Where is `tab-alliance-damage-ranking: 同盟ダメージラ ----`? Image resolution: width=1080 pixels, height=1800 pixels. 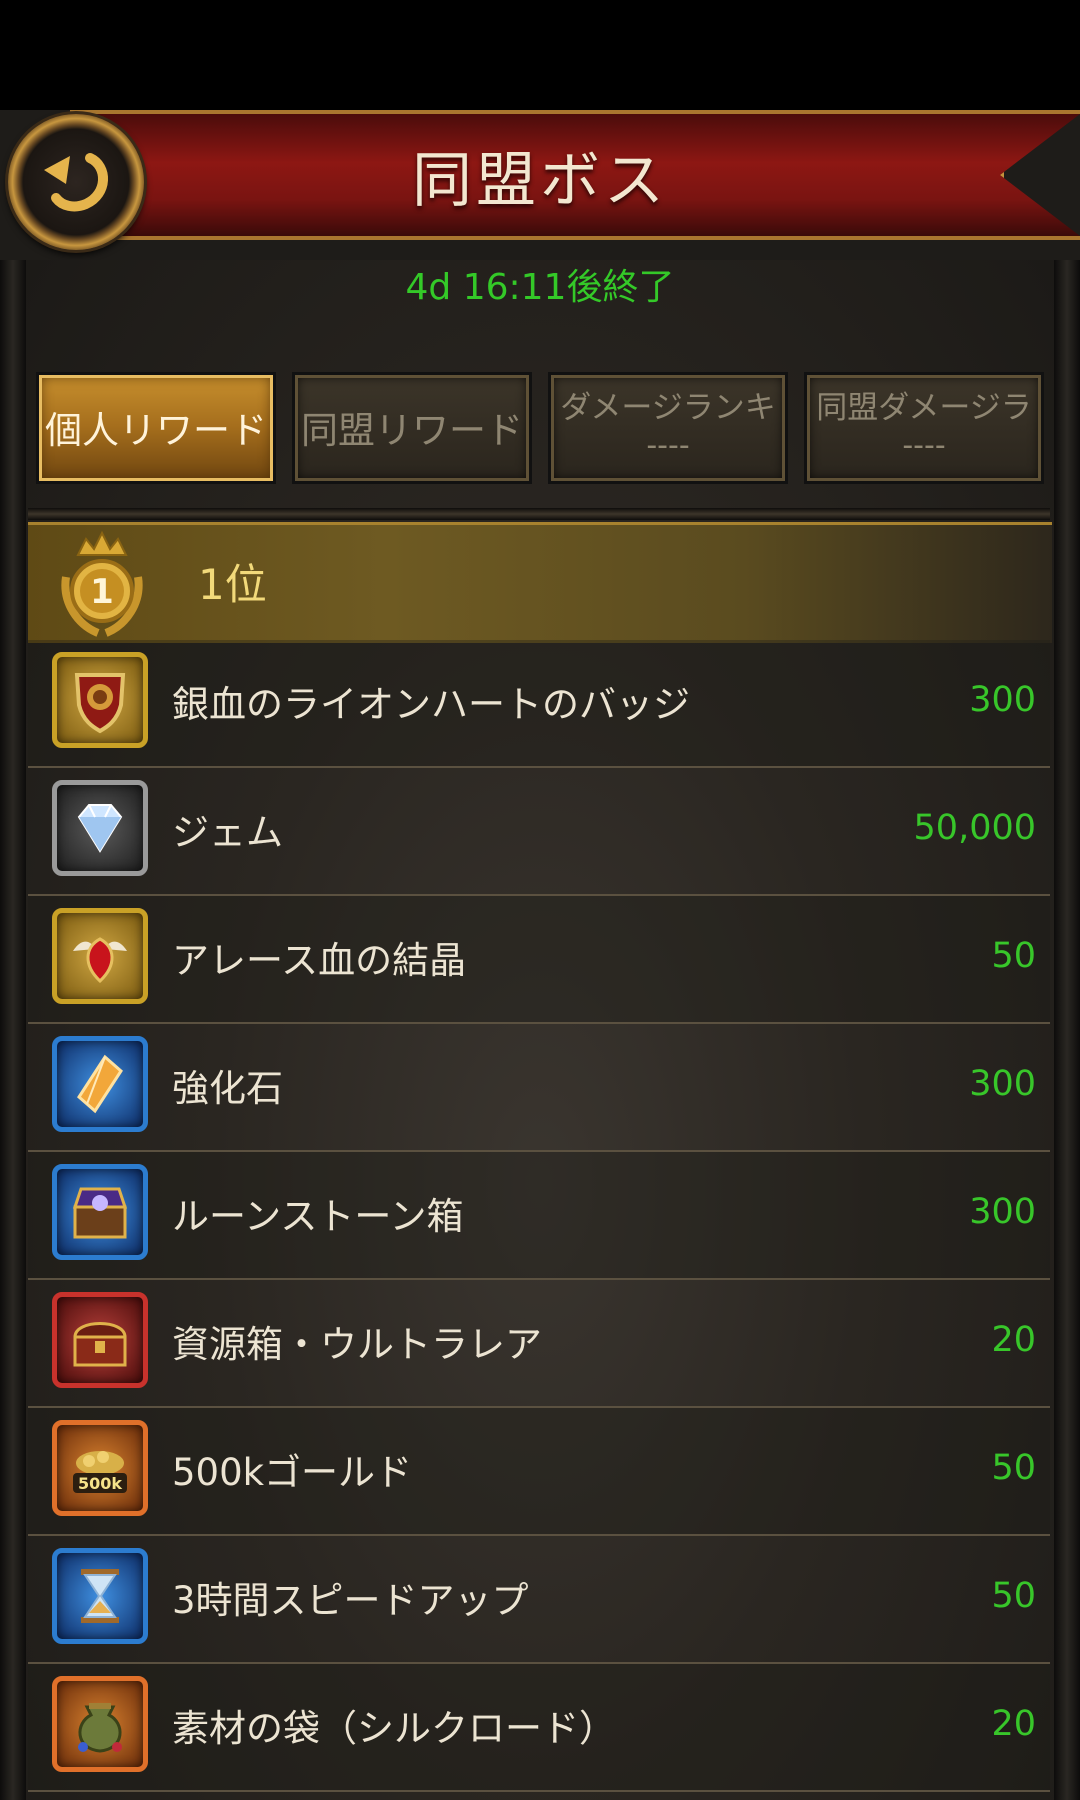
tab-alliance-damage-ranking: 同盟ダメージラ ---- is located at coordinates (924, 428).